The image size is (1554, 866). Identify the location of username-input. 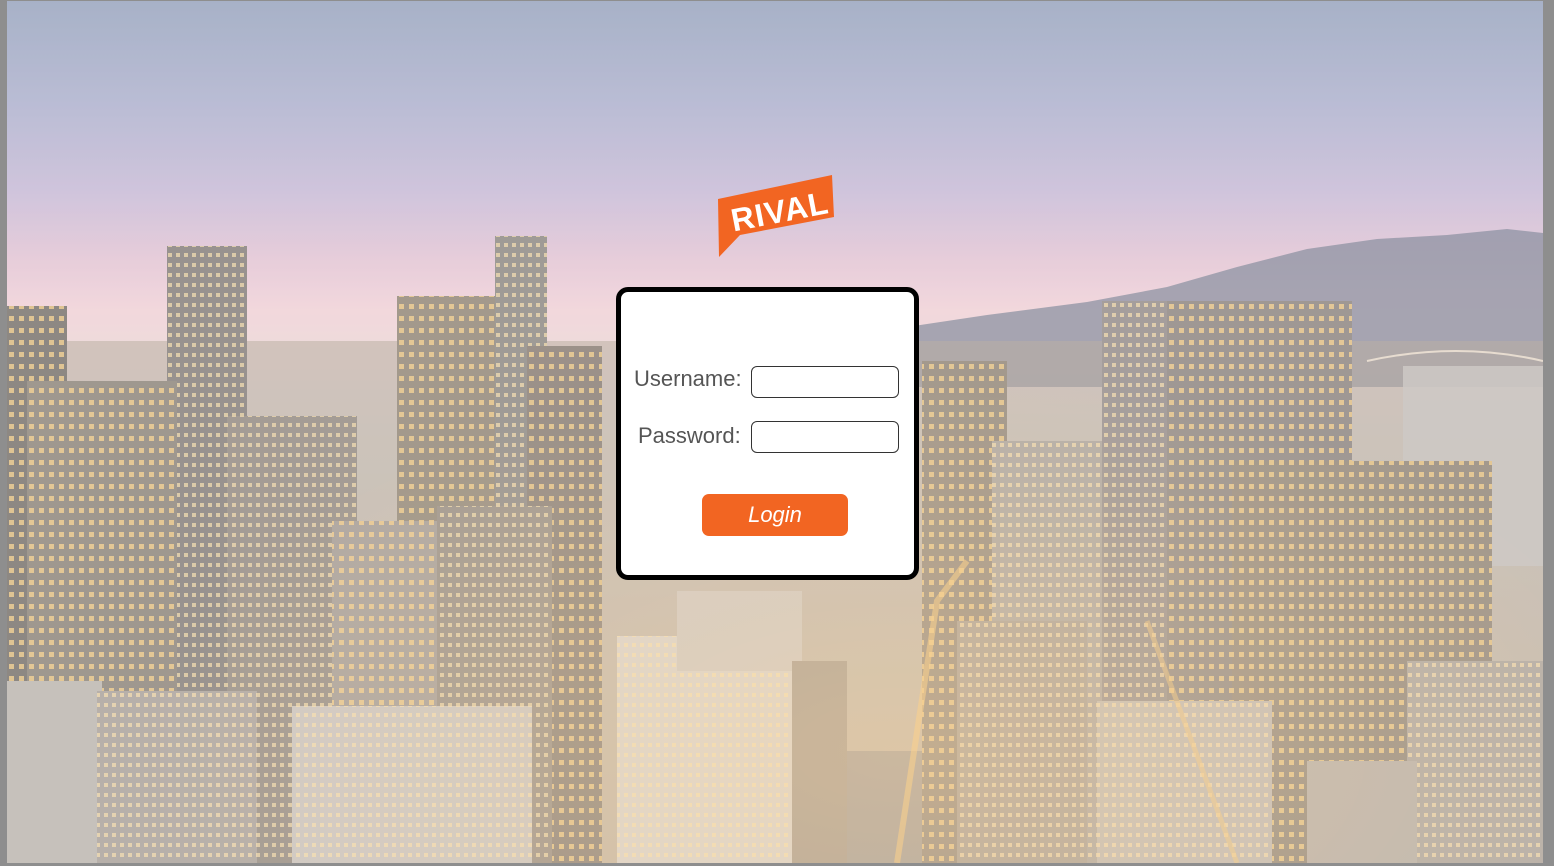
(825, 382).